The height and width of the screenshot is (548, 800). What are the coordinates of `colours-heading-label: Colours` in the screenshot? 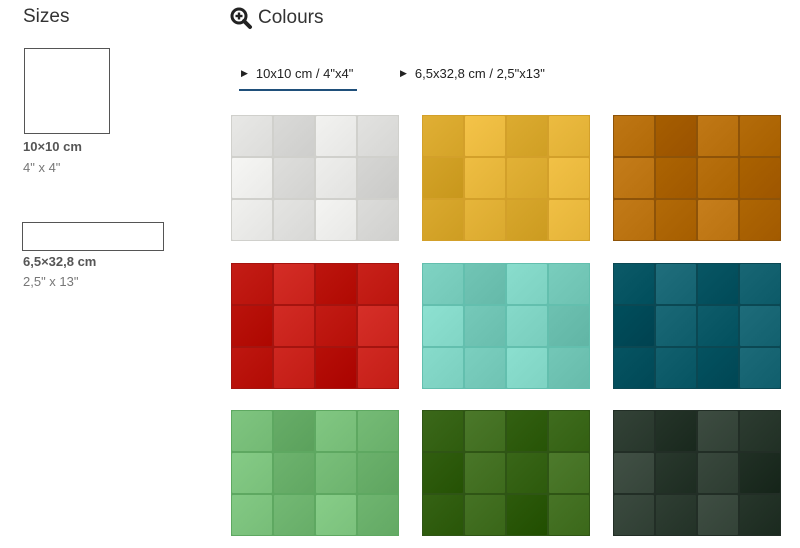 It's located at (291, 17).